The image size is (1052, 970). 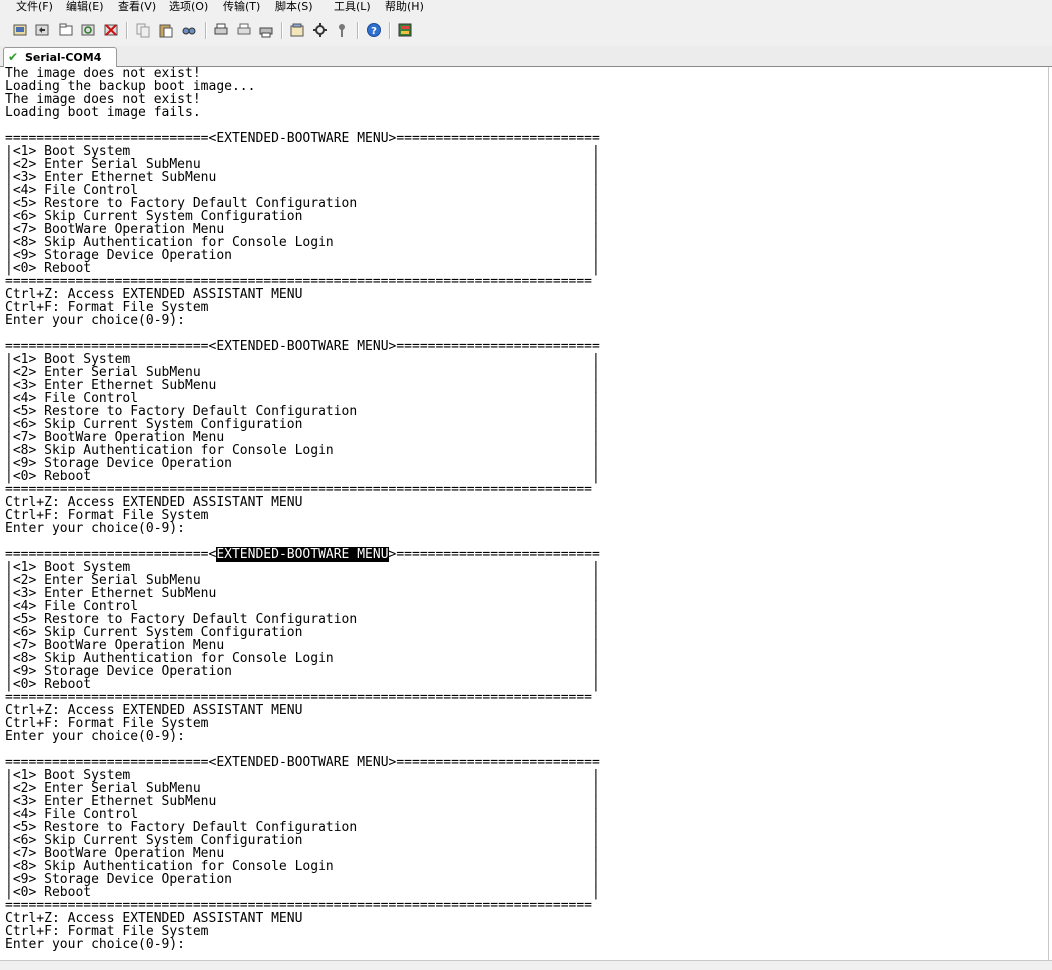 I want to click on help-icon: ?, so click(x=374, y=30).